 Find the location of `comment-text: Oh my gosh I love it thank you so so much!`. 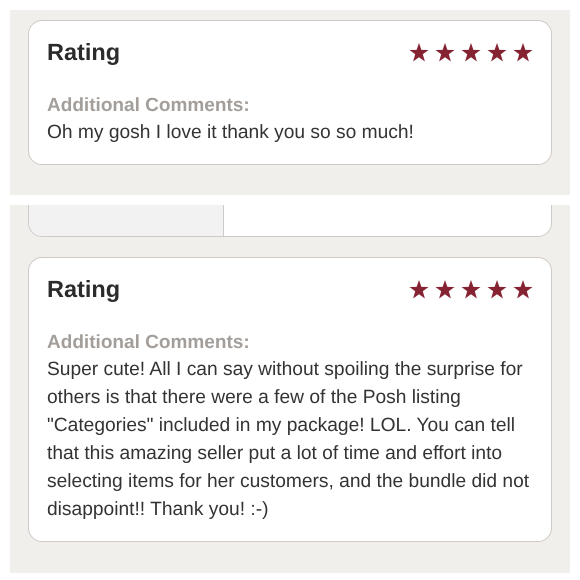

comment-text: Oh my gosh I love it thank you so so much! is located at coordinates (231, 133).